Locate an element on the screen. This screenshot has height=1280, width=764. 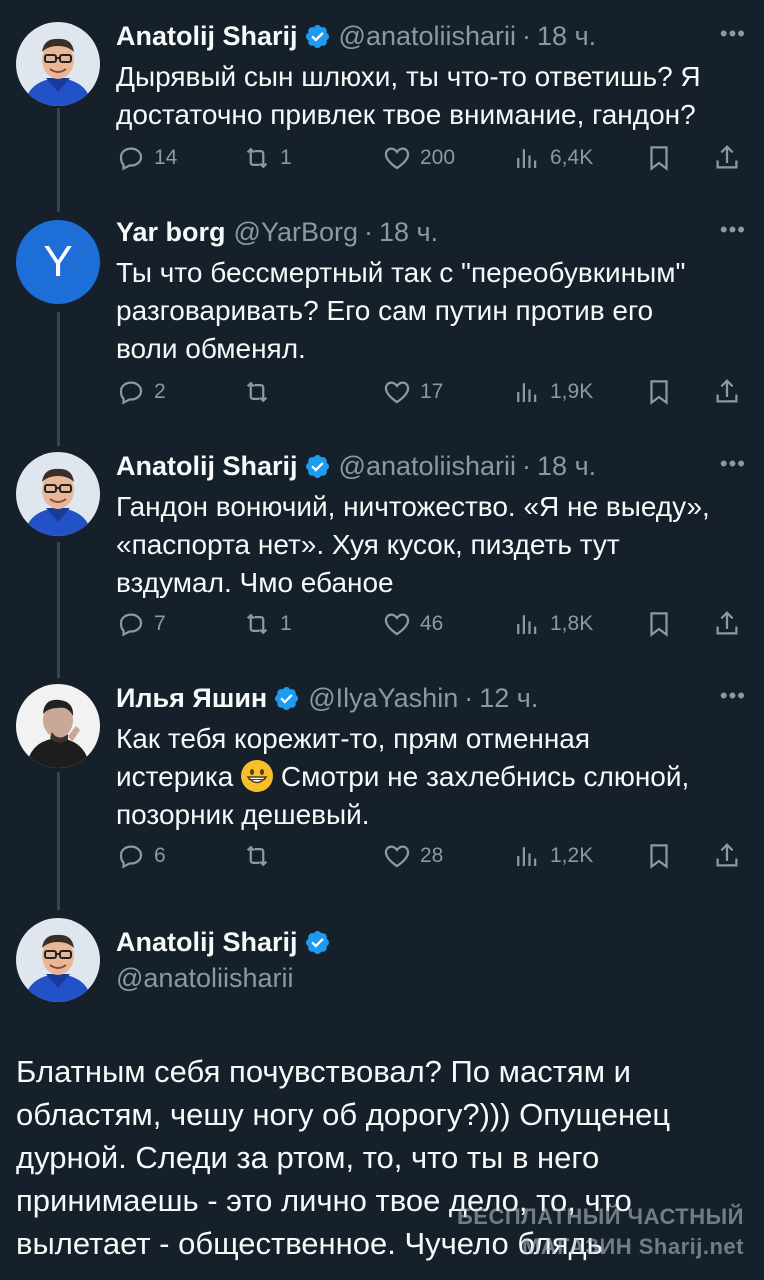
tweet-text-line: Как тебя корежит-то, прям отменная is located at coordinates (353, 738).